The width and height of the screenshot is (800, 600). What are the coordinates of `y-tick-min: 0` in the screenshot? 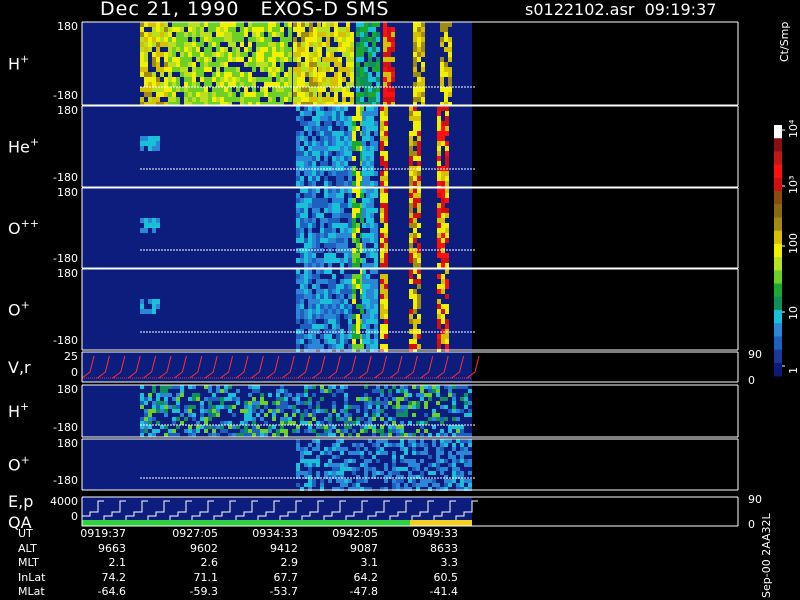 It's located at (74, 372).